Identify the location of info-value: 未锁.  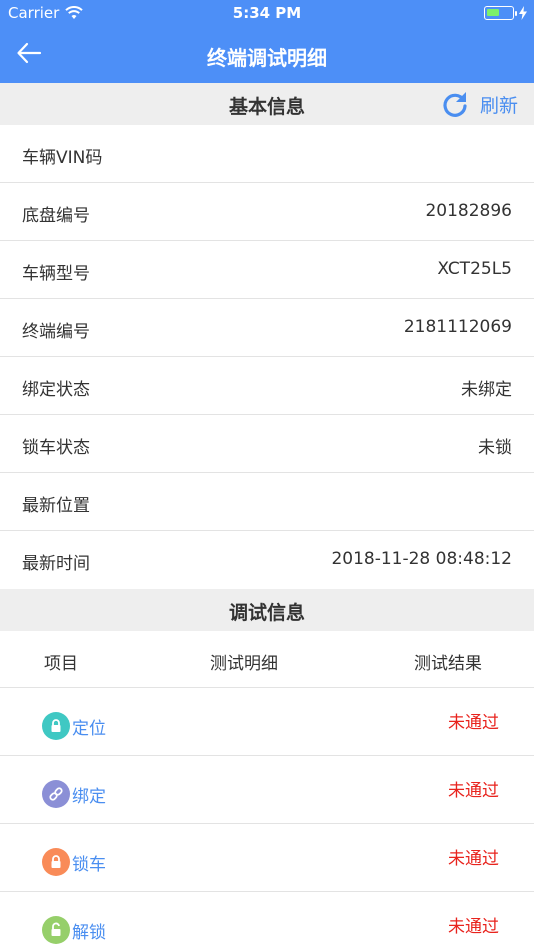
(495, 448).